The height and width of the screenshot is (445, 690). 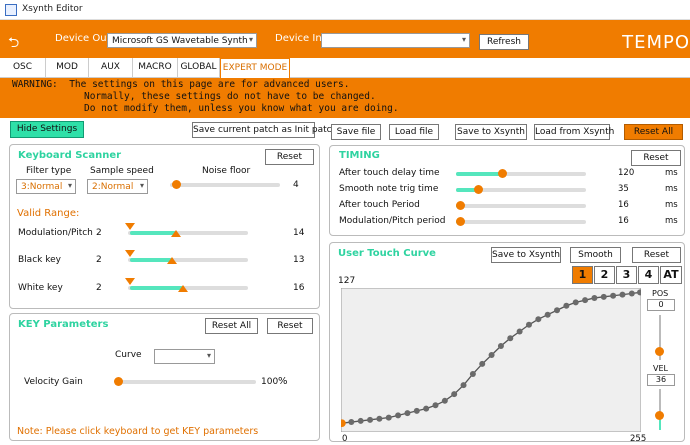 I want to click on tab-aux: AUX, so click(x=111, y=68).